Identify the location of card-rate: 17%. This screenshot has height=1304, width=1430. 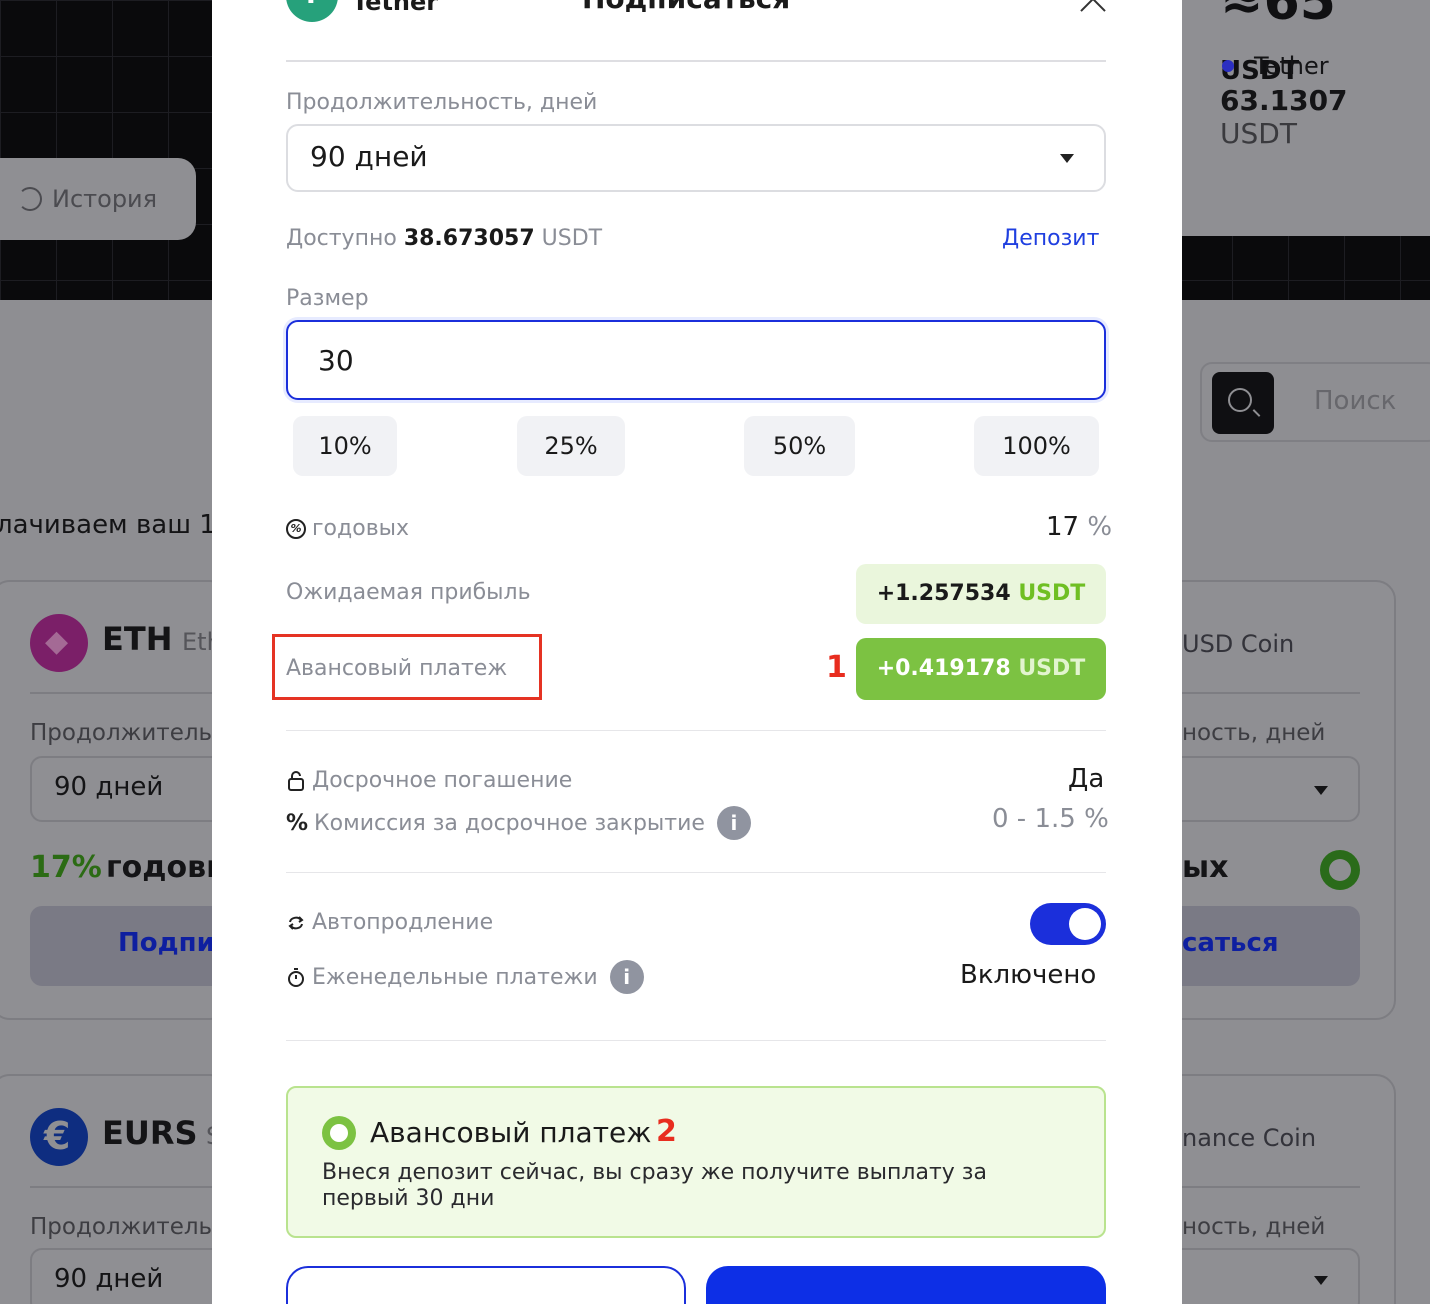
(66, 867).